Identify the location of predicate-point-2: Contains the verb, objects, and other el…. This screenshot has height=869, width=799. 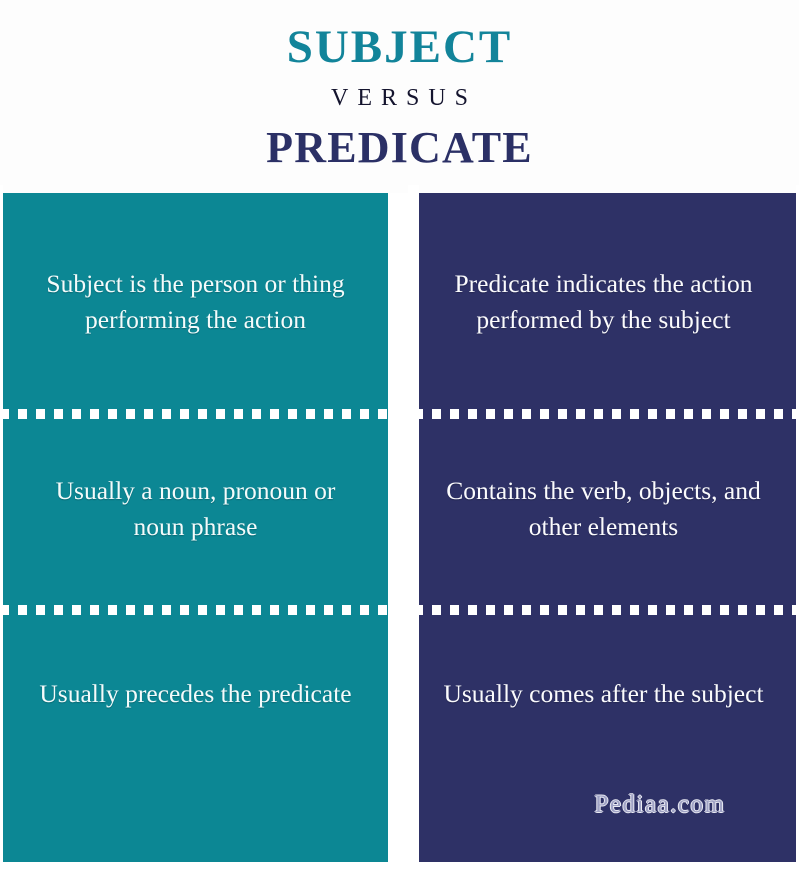
(603, 508).